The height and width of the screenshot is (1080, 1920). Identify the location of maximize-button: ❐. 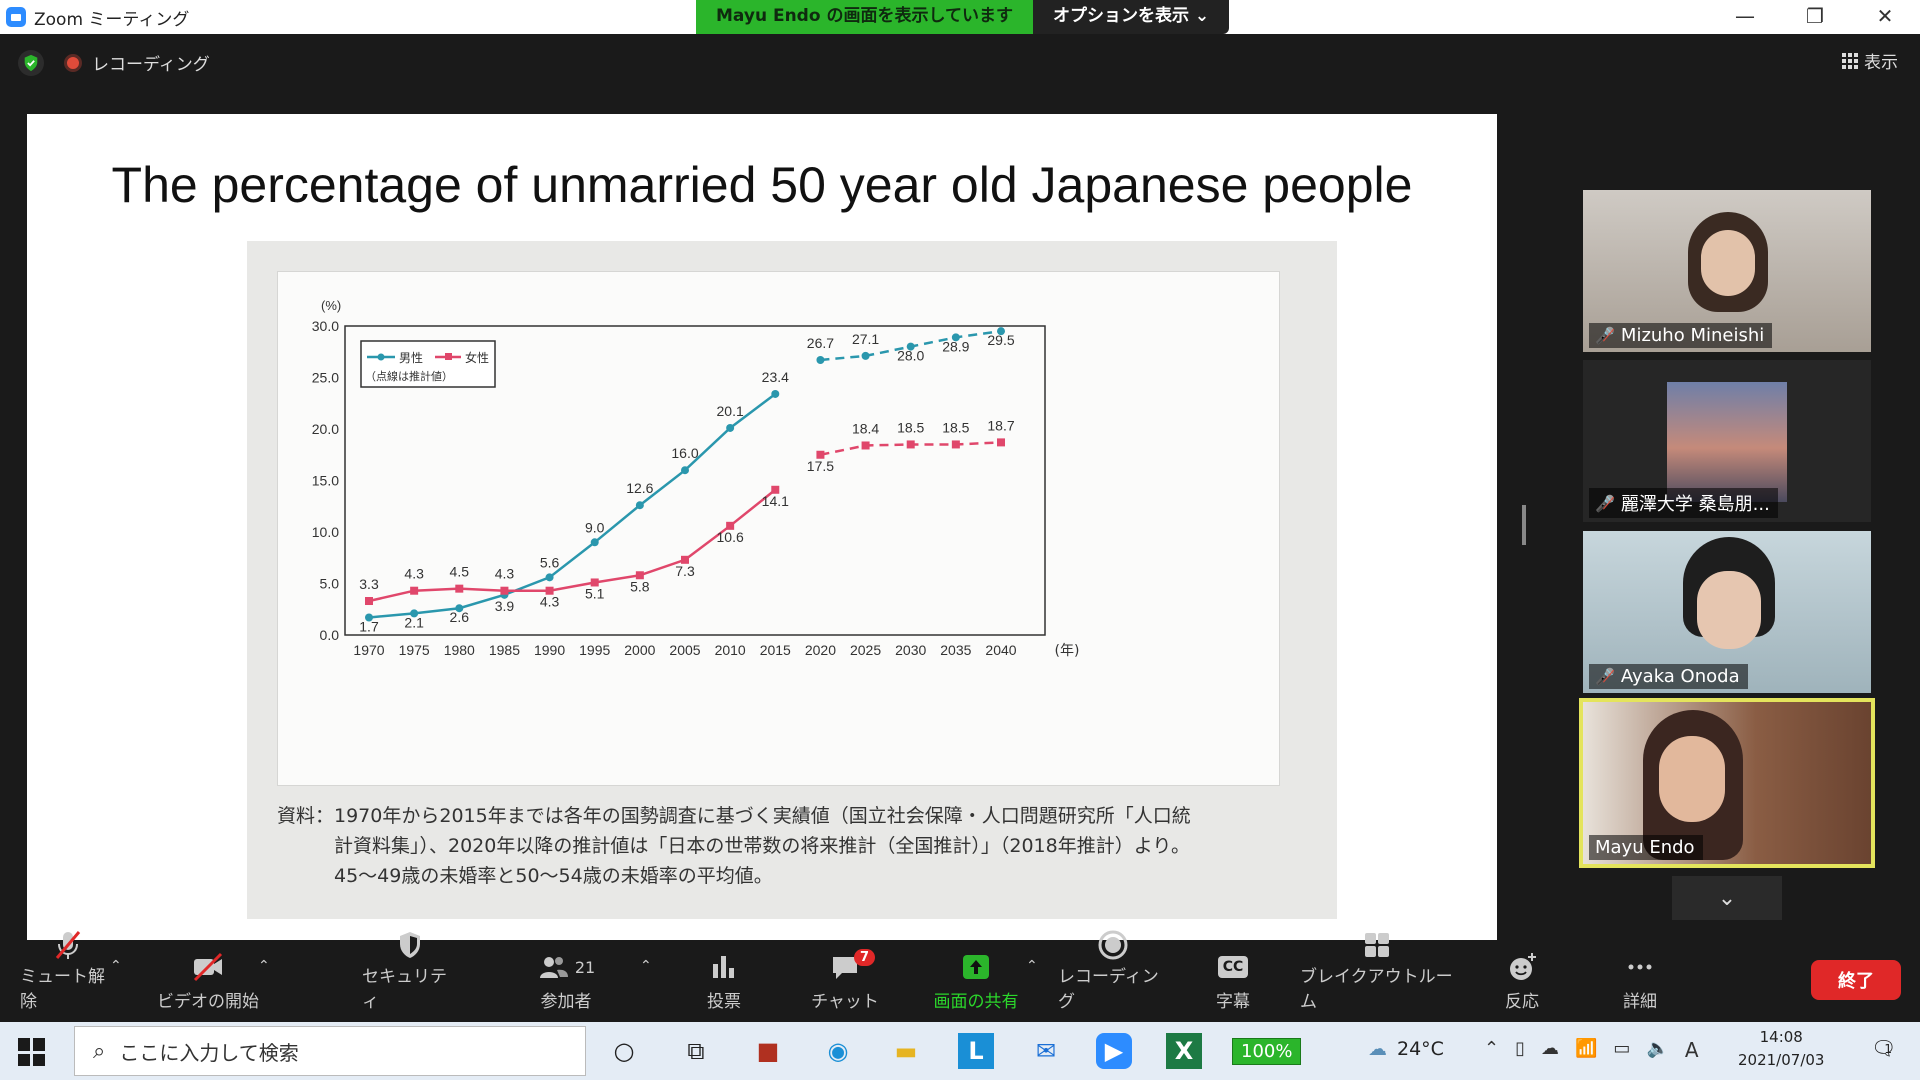
(1815, 17).